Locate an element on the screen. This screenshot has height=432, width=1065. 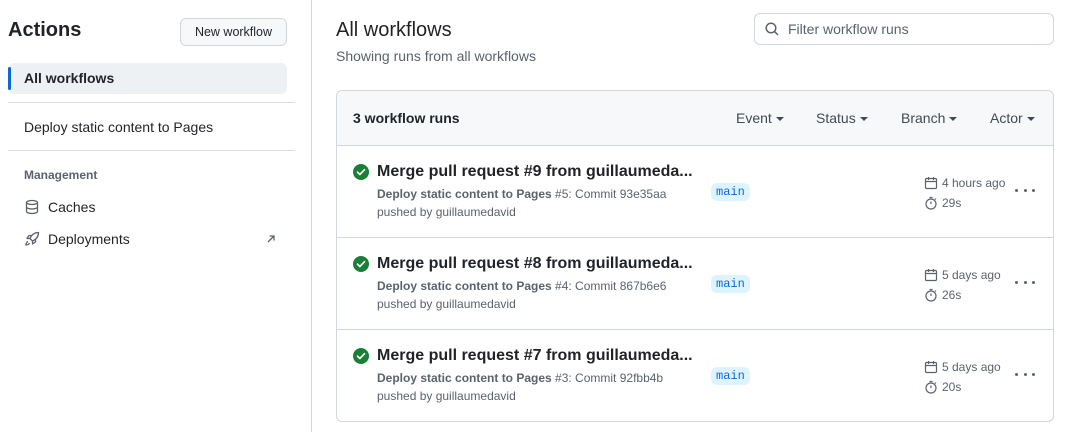
run-duration-text: 26s is located at coordinates (952, 295).